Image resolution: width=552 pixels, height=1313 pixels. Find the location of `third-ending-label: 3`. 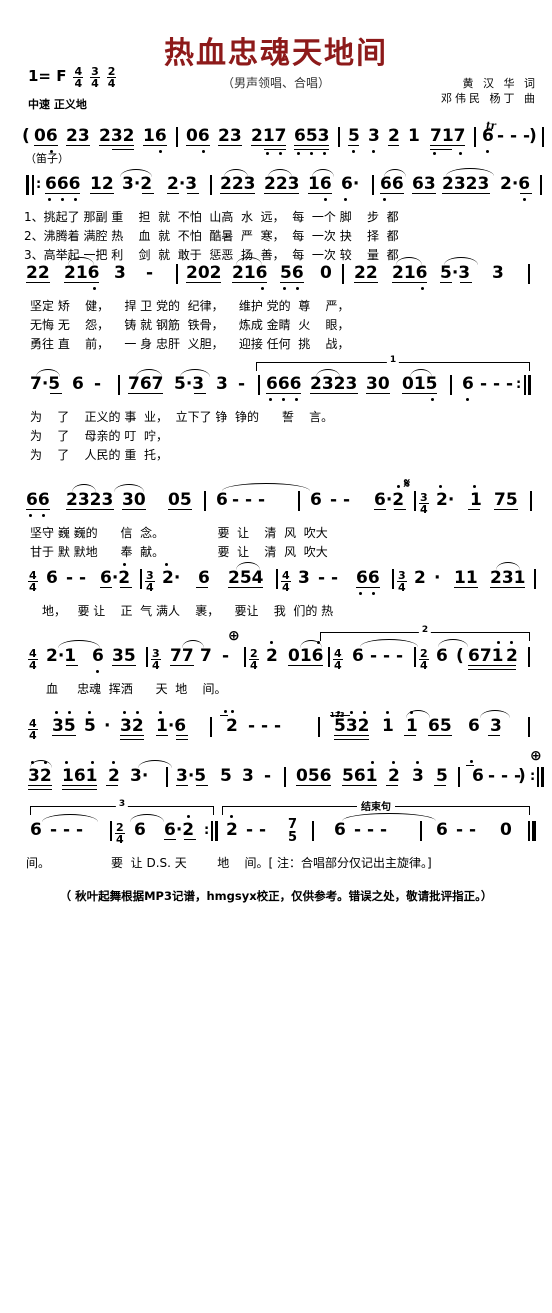

third-ending-label: 3 is located at coordinates (122, 804).